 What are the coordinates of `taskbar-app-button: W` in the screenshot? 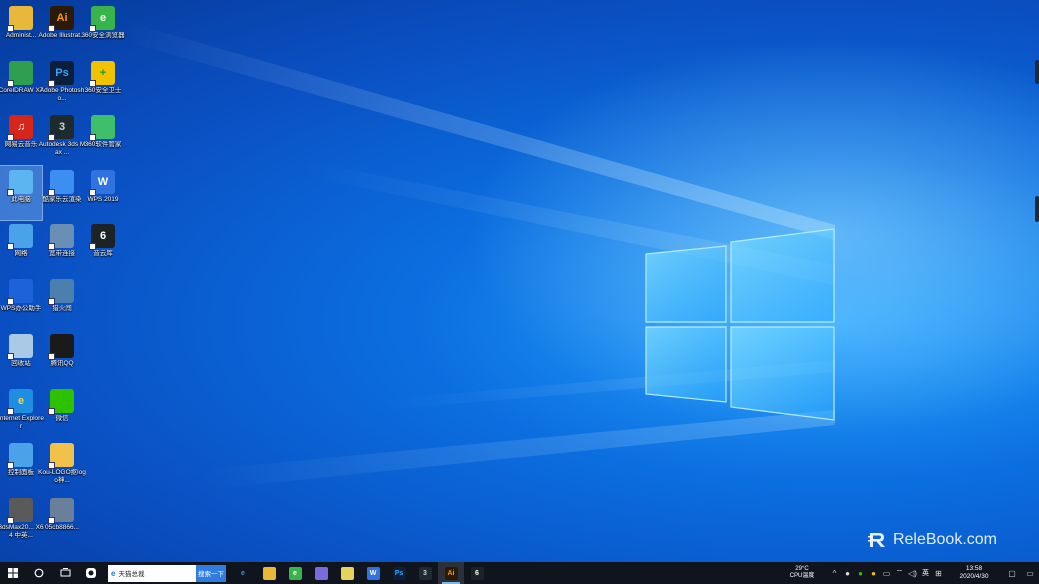 It's located at (373, 573).